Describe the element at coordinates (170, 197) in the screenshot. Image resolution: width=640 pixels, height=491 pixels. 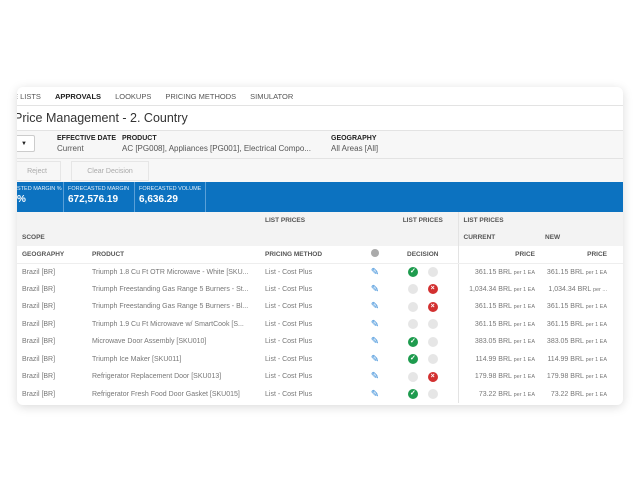
I see `kpi-forecasted-volume: FORECASTED VOLUME 6,636.29` at that location.